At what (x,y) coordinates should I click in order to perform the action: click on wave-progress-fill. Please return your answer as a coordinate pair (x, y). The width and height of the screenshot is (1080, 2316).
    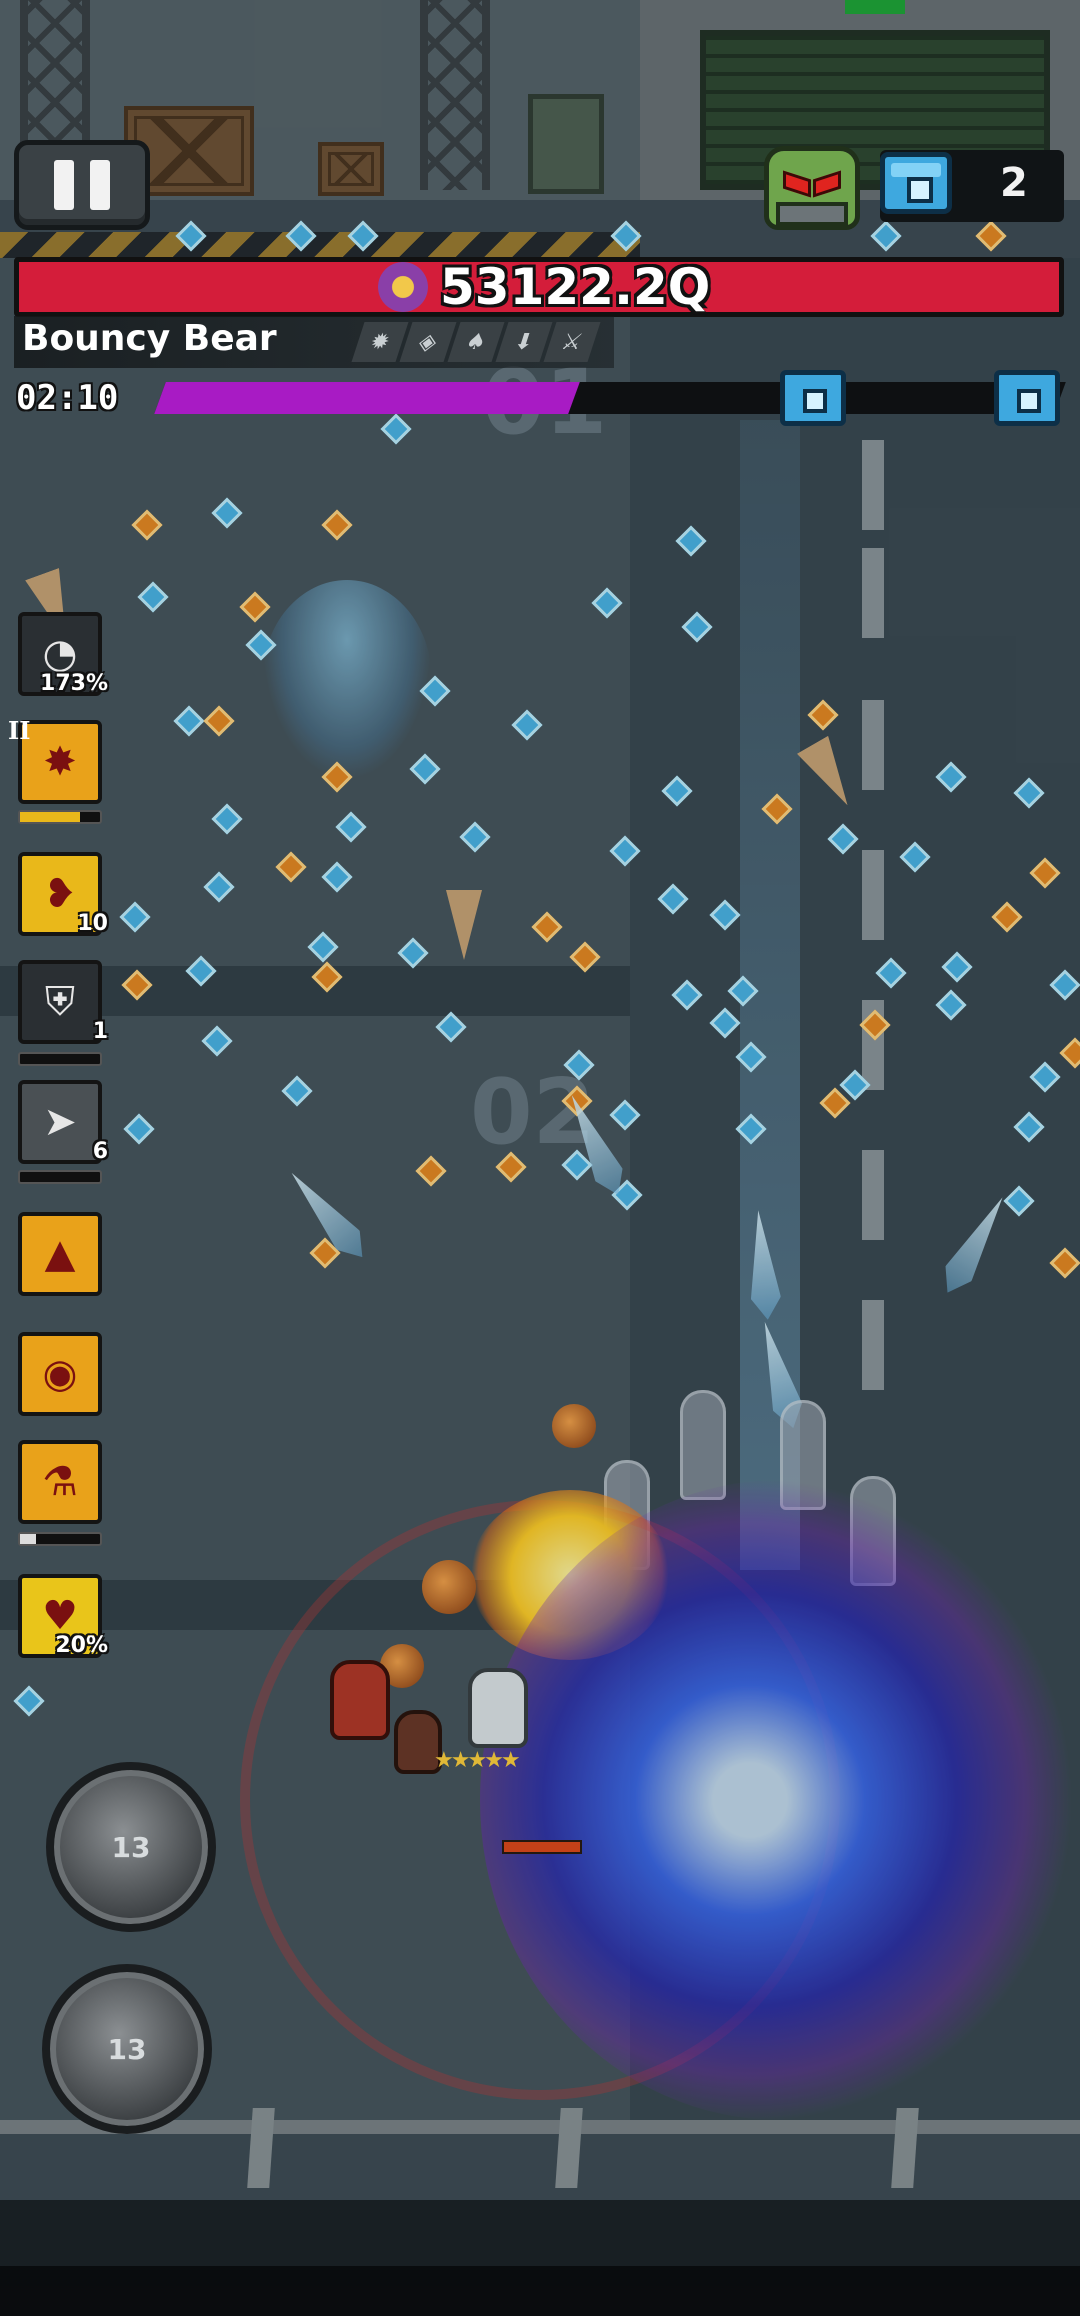
    Looking at the image, I should click on (367, 398).